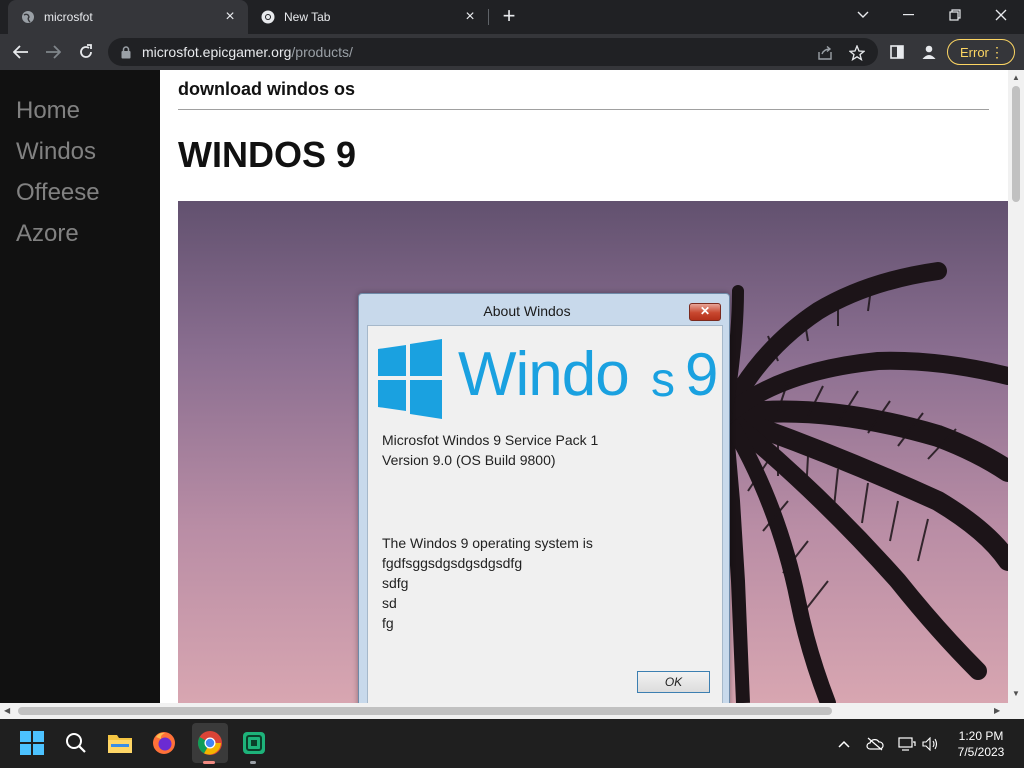  What do you see at coordinates (388, 623) in the screenshot?
I see `description-line: fg` at bounding box center [388, 623].